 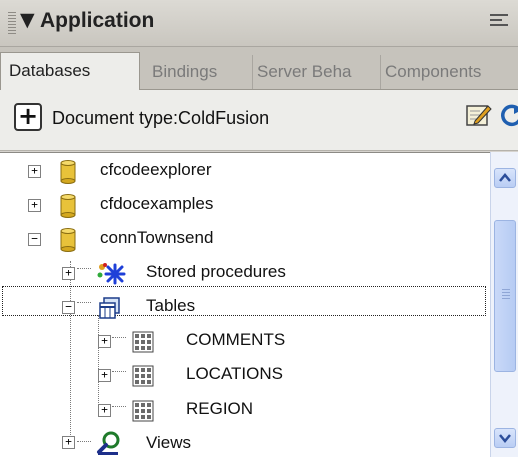 What do you see at coordinates (220, 408) in the screenshot?
I see `tree-item-label: REGION` at bounding box center [220, 408].